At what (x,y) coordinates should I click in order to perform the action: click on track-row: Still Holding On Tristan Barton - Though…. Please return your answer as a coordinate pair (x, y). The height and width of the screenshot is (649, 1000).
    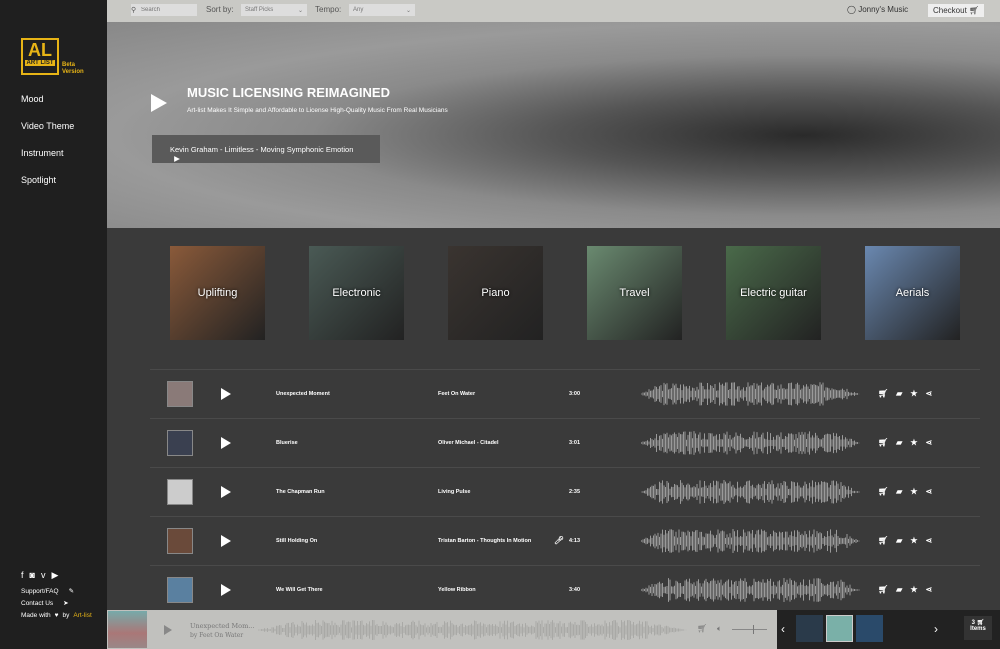
    Looking at the image, I should click on (565, 540).